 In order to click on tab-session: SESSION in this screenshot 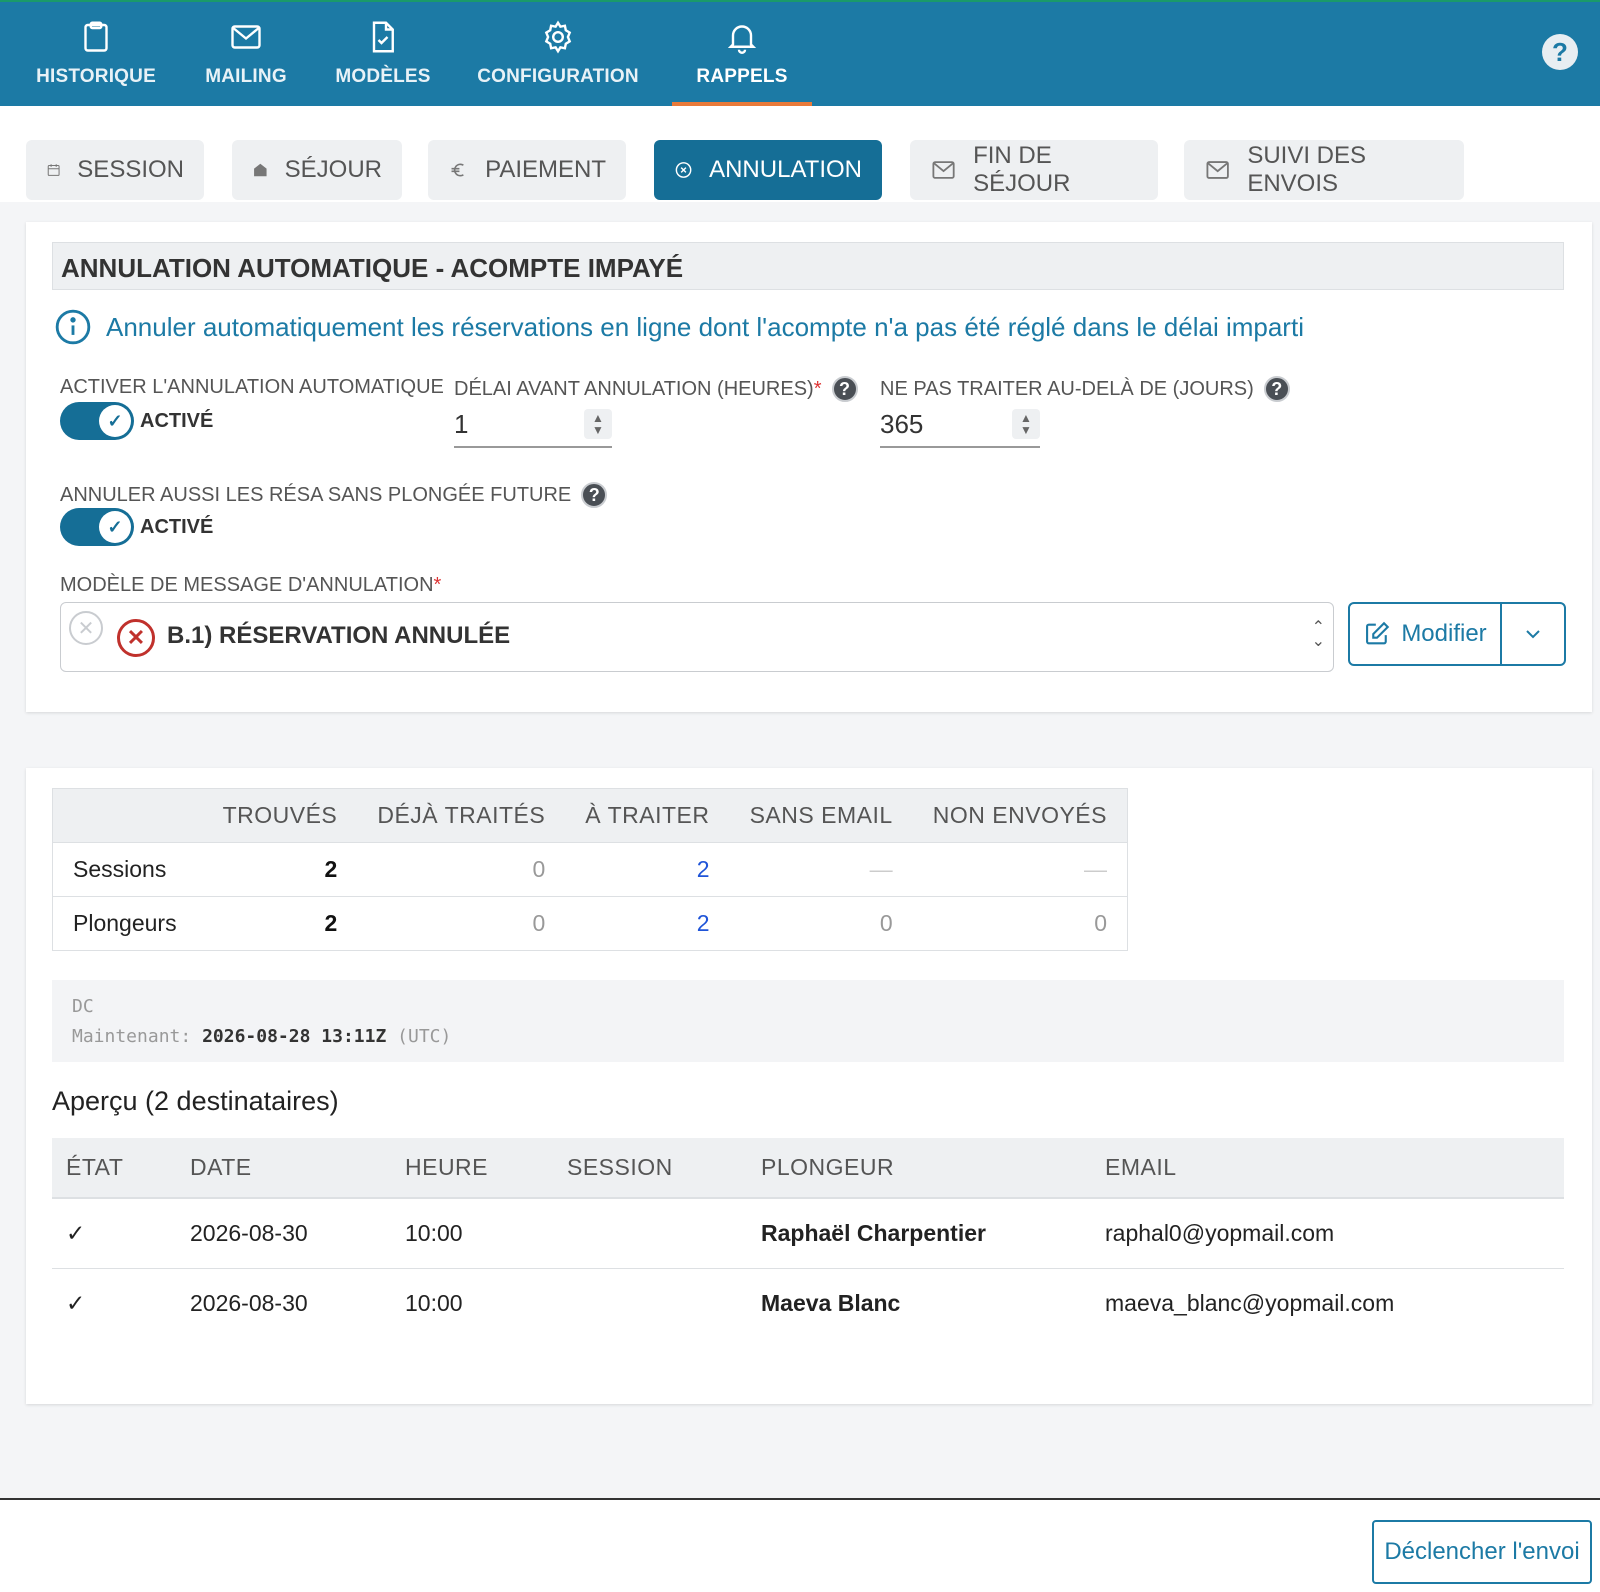, I will do `click(115, 170)`.